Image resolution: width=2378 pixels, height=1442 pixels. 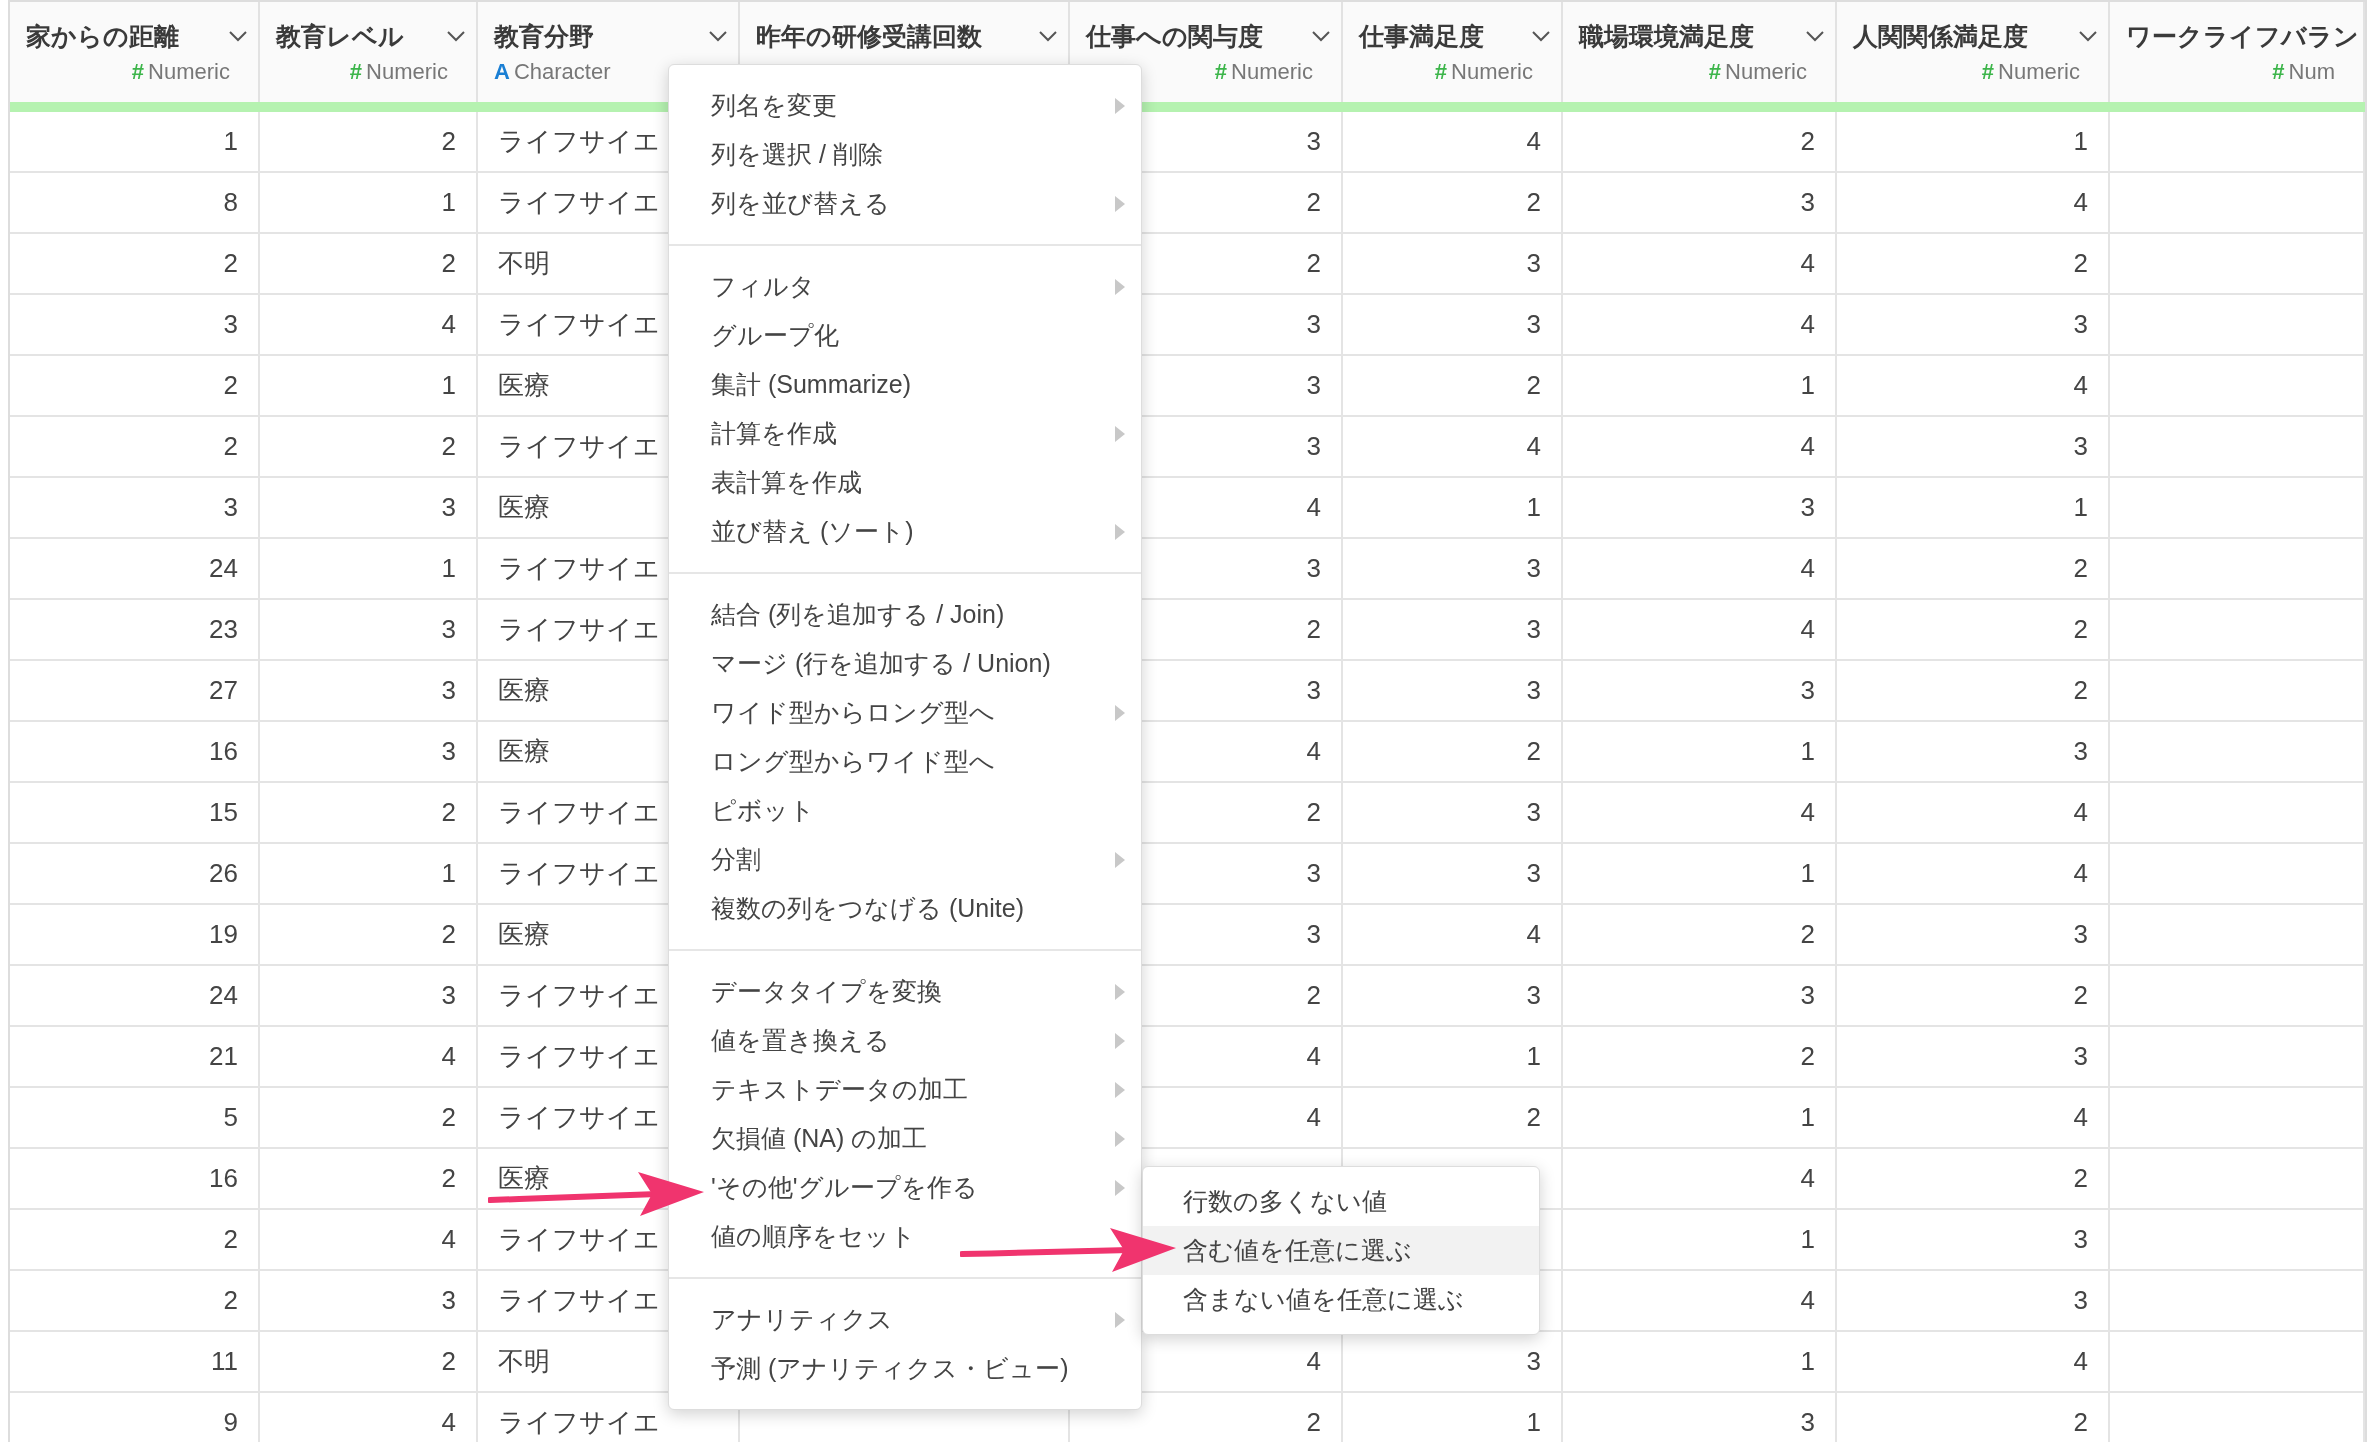 What do you see at coordinates (802, 1319) in the screenshot?
I see `menu-item: アナリティクス` at bounding box center [802, 1319].